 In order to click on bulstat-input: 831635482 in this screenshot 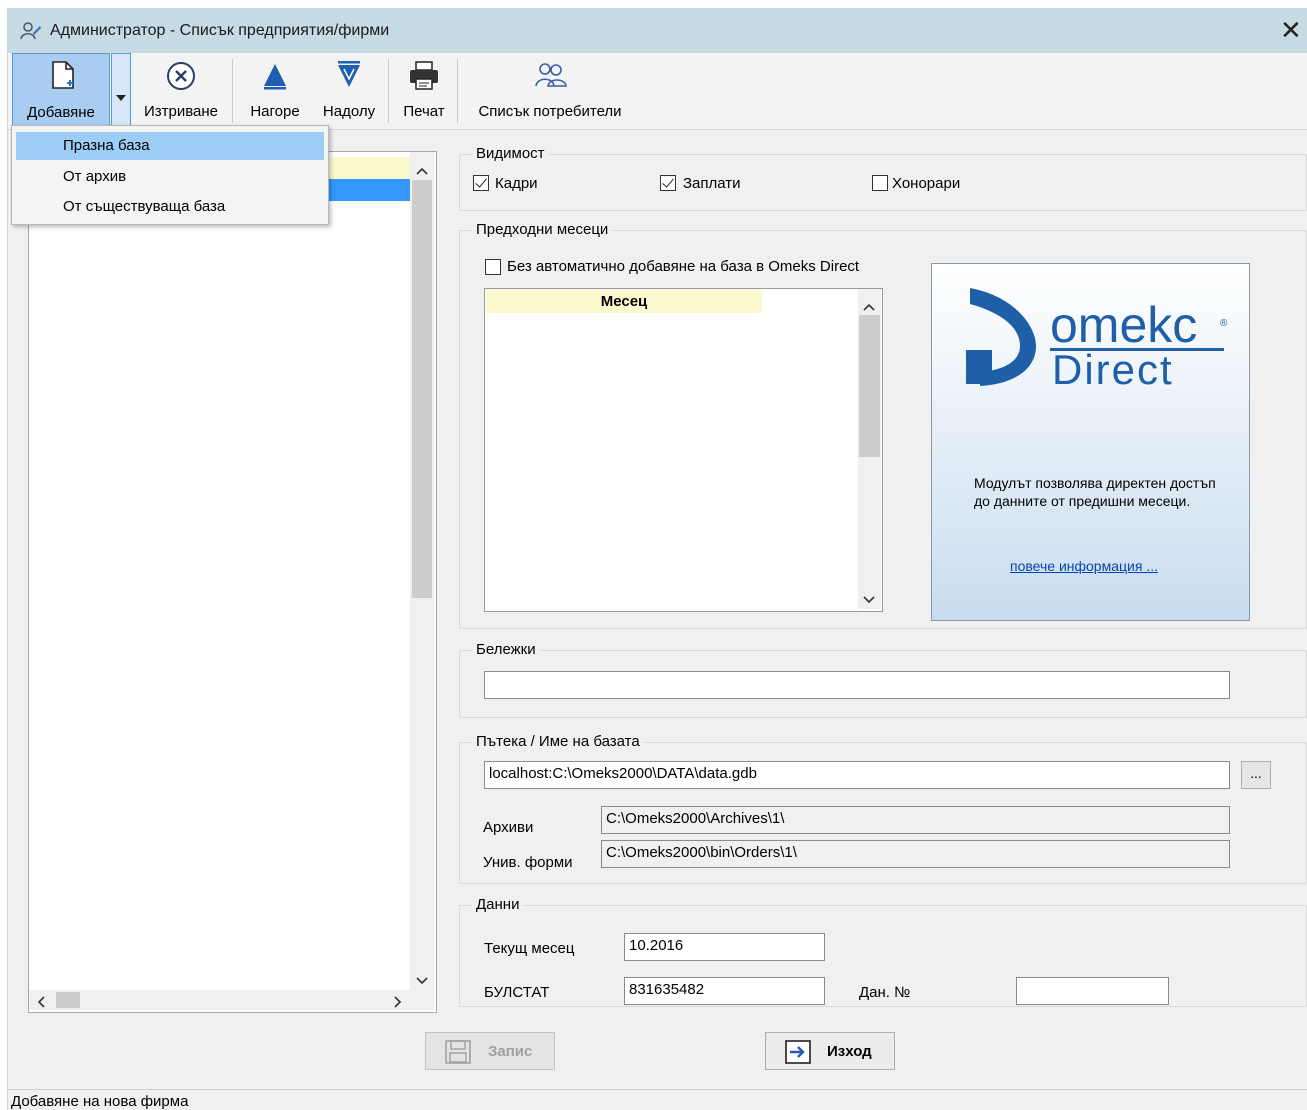, I will do `click(724, 991)`.